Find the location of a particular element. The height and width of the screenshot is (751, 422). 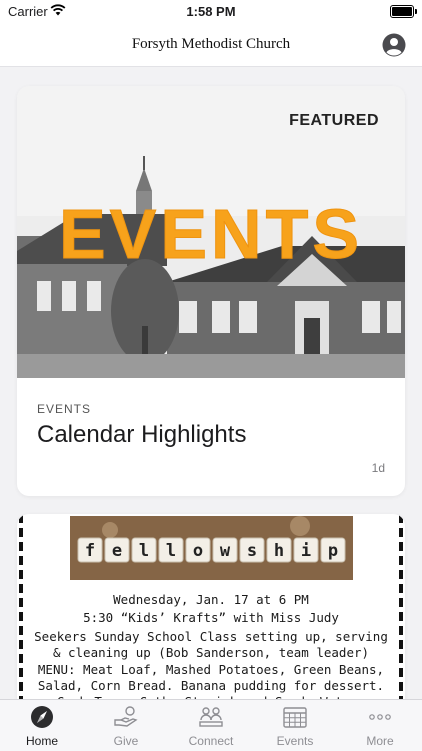

card-title: Calendar Highlights is located at coordinates (142, 434).